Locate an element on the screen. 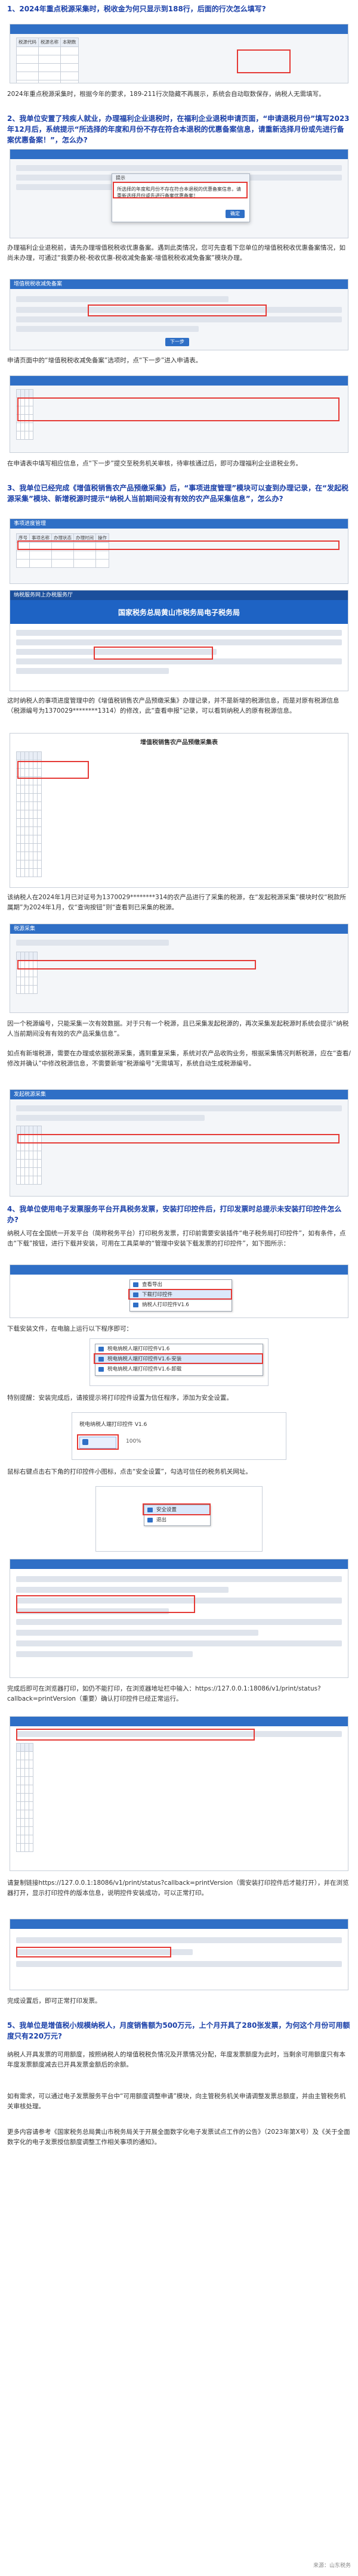 Image resolution: width=358 pixels, height=2576 pixels. installer-item: 税电纳税人端打印控件V1.6-卸载 is located at coordinates (179, 1370).